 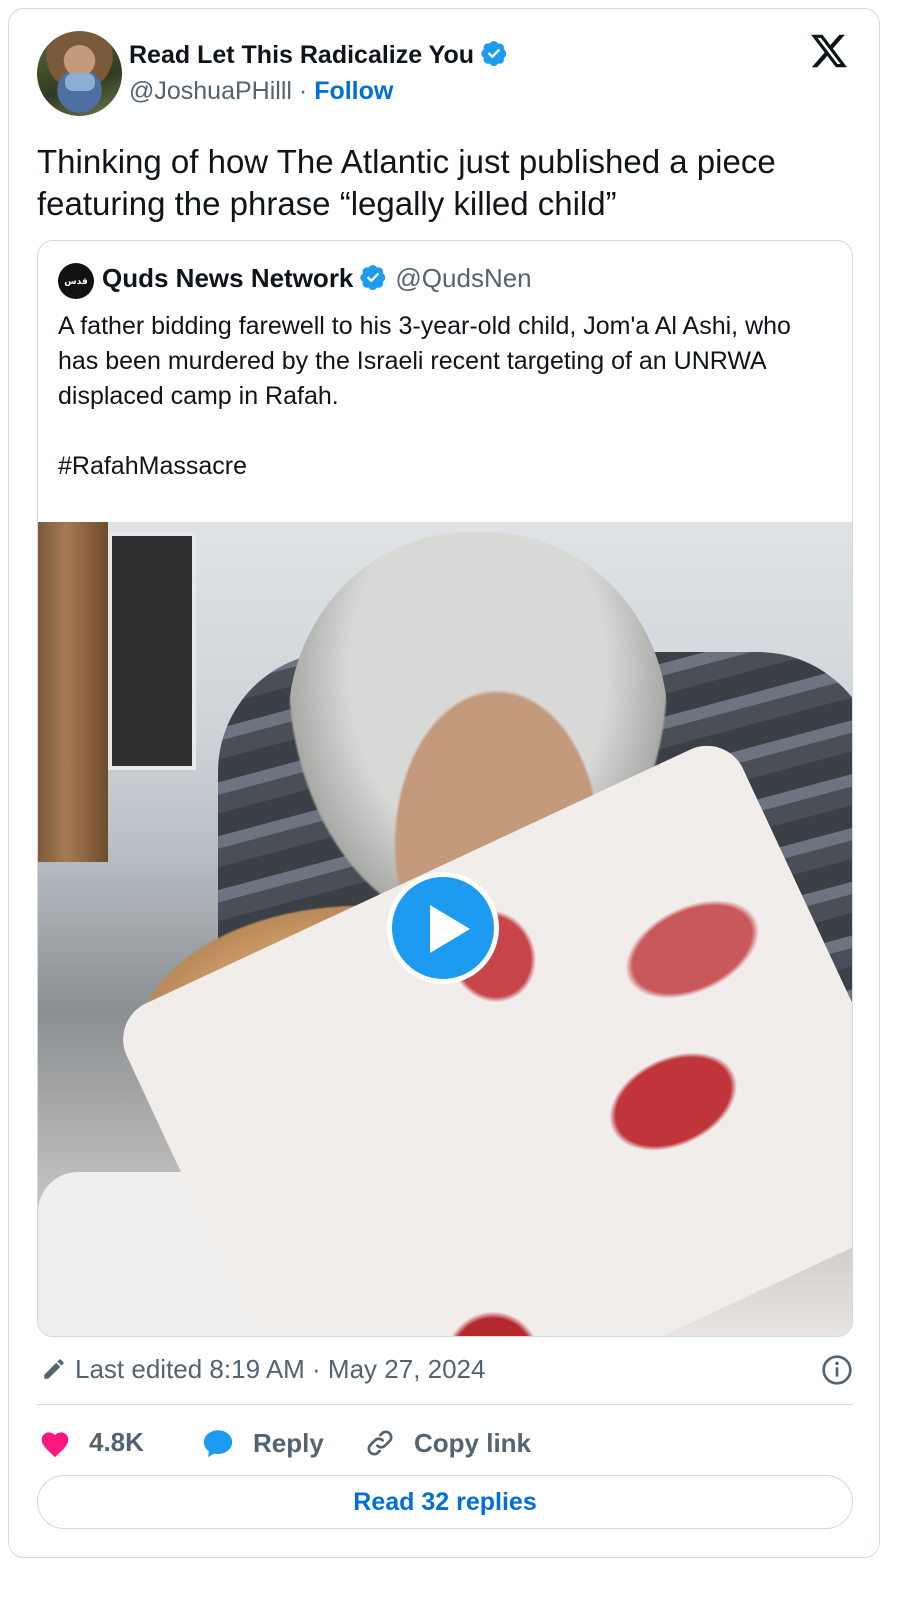 What do you see at coordinates (473, 1442) in the screenshot?
I see `copy-link-label: Copy link` at bounding box center [473, 1442].